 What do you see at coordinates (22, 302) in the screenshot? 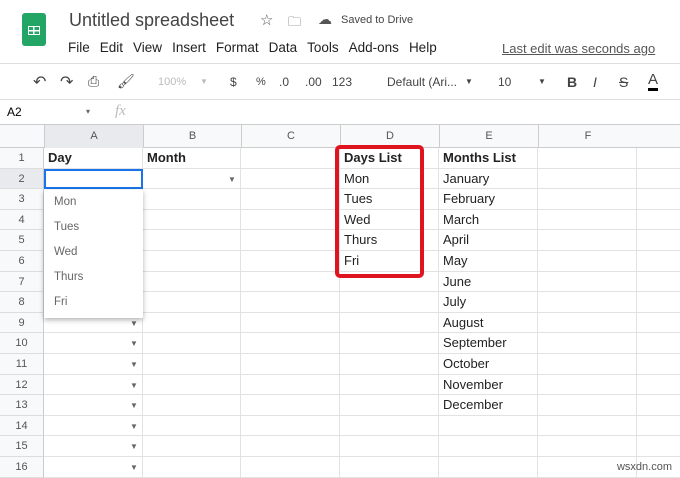
I see `row-header-8: 8` at bounding box center [22, 302].